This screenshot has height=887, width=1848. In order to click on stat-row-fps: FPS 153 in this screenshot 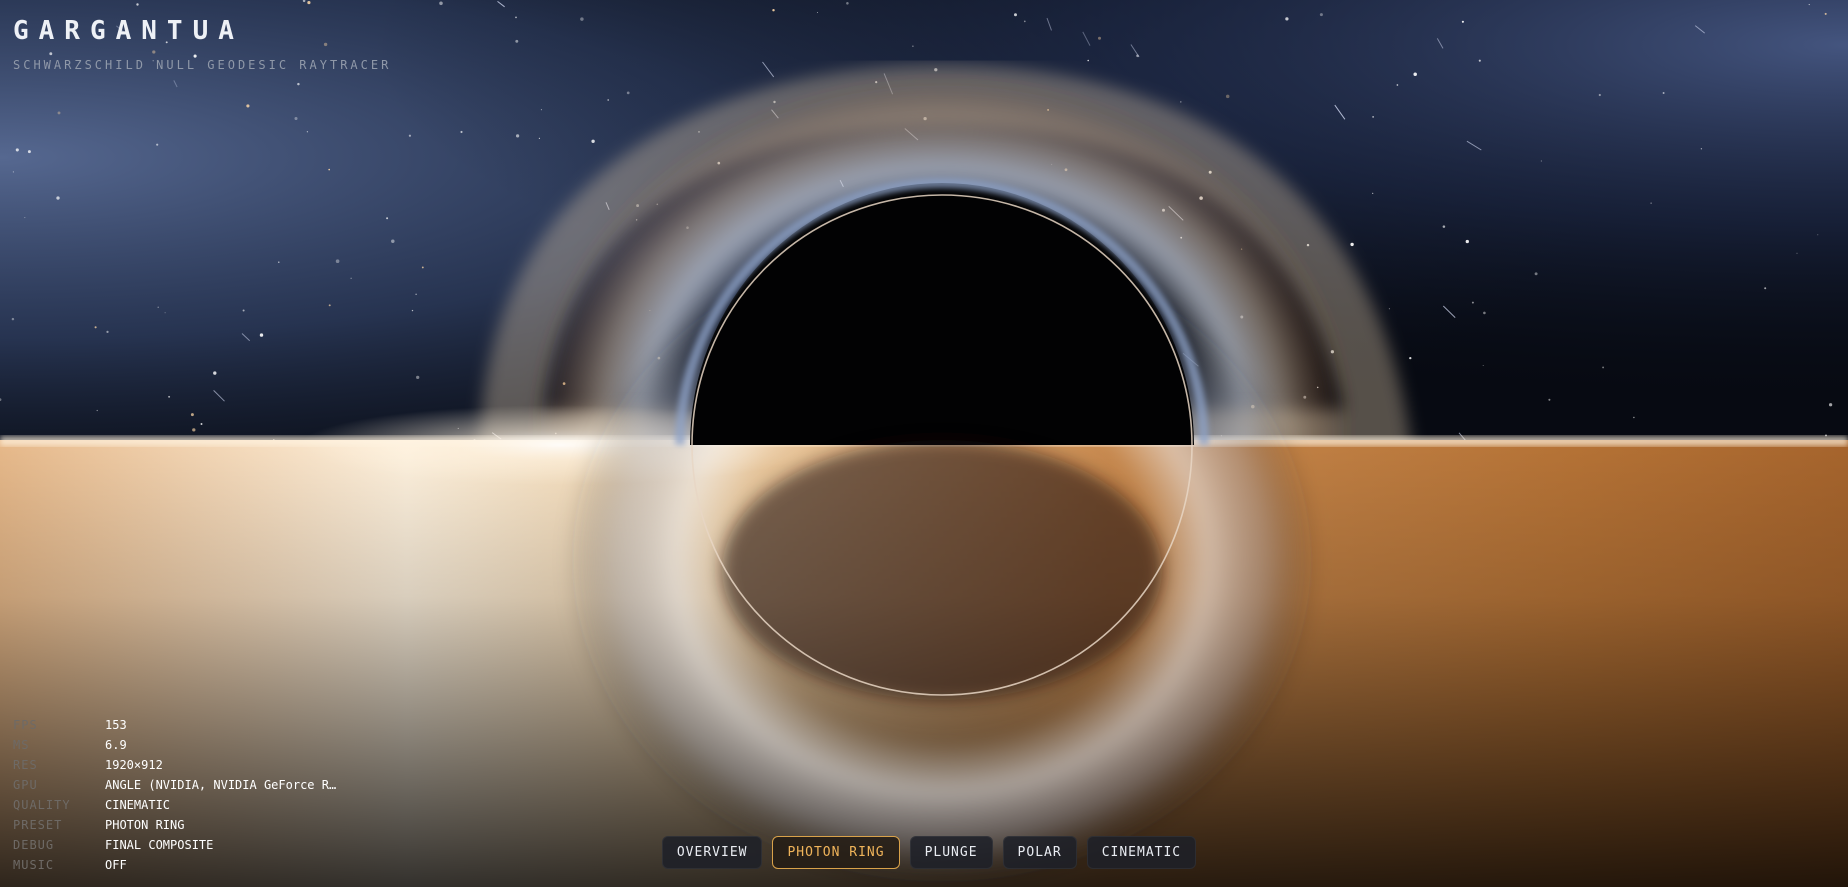, I will do `click(174, 725)`.